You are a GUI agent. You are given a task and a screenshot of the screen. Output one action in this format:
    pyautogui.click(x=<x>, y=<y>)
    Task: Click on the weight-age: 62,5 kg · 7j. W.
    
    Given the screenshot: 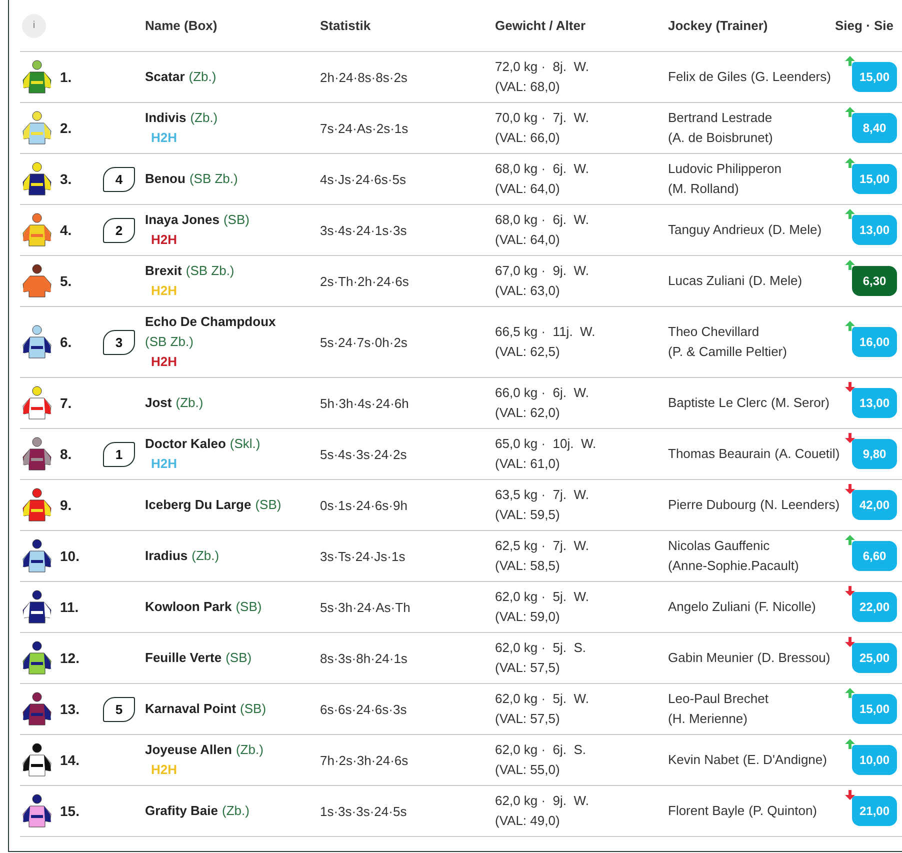 What is the action you would take?
    pyautogui.click(x=542, y=546)
    